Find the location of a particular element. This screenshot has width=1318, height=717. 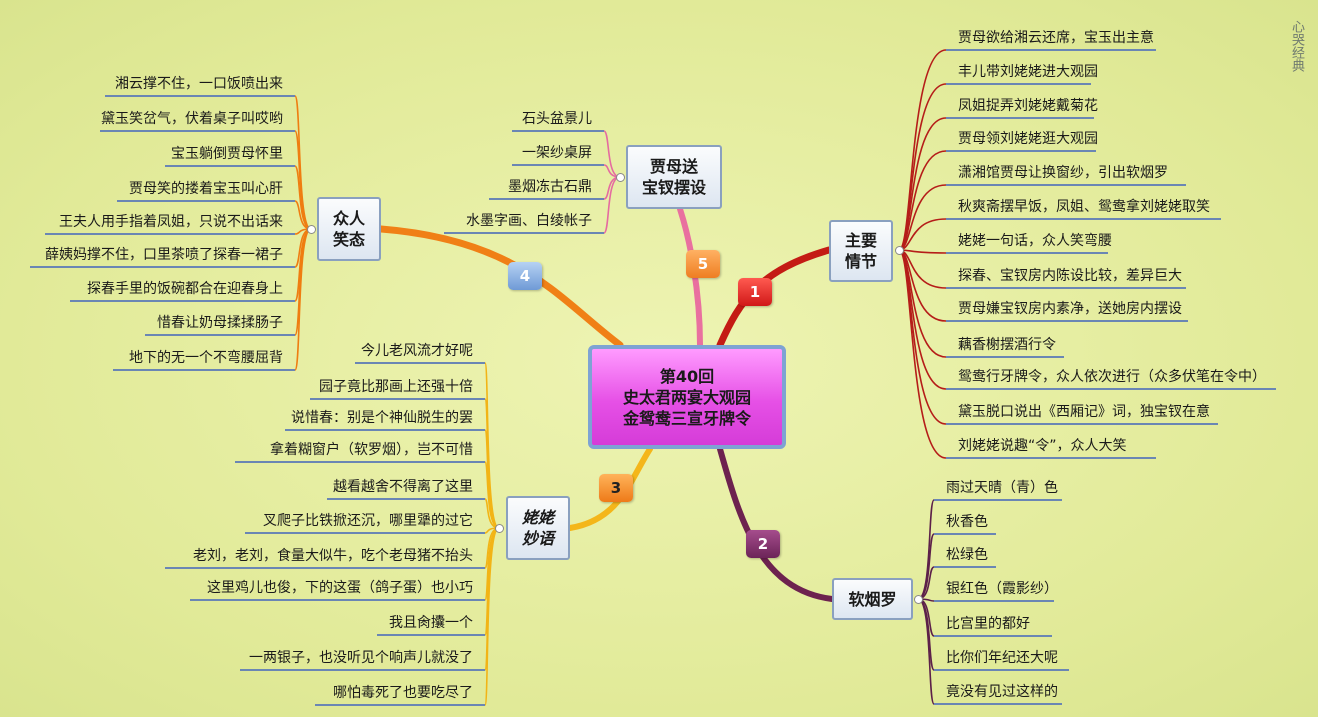

topic-laughing-crowd: 众人 笑态 is located at coordinates (349, 229).